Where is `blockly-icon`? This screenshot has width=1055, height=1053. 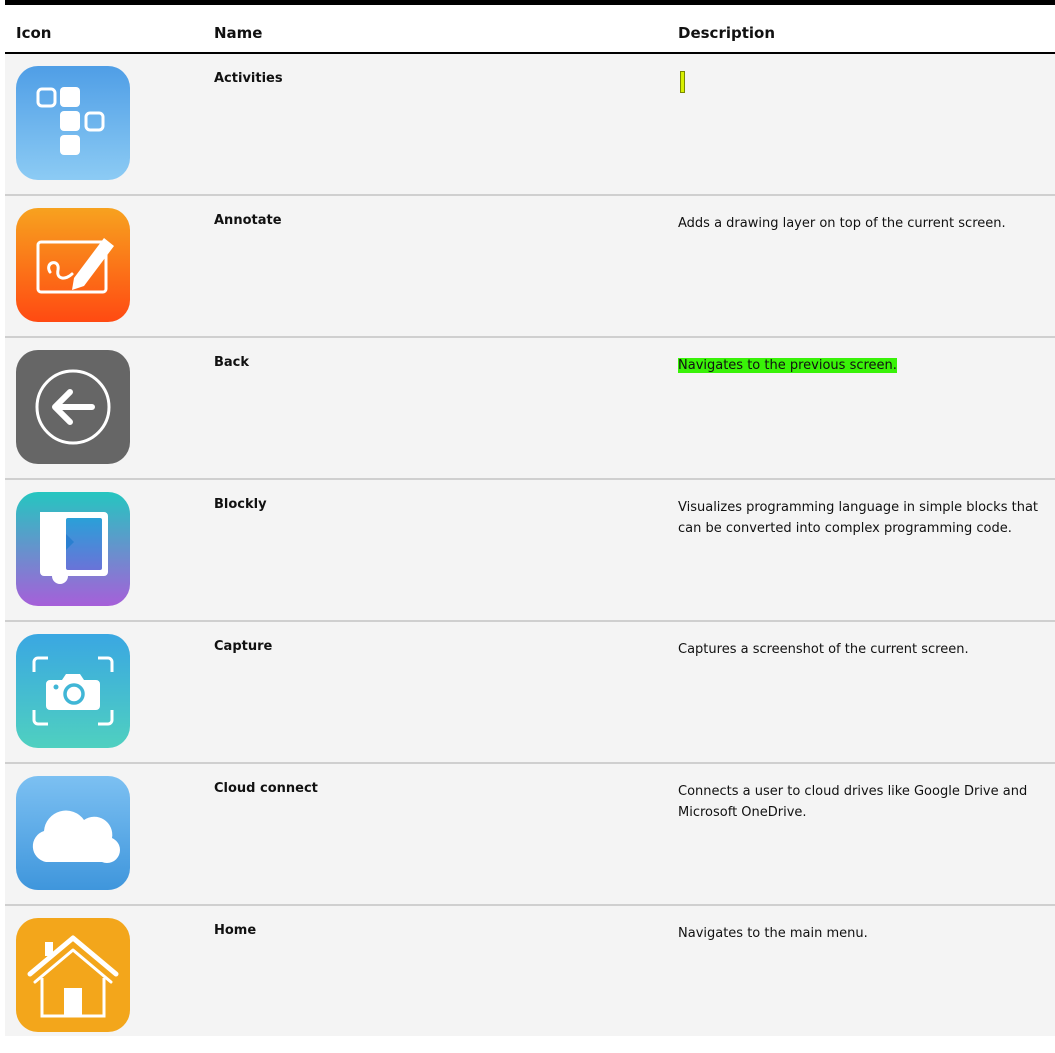
blockly-icon is located at coordinates (73, 549).